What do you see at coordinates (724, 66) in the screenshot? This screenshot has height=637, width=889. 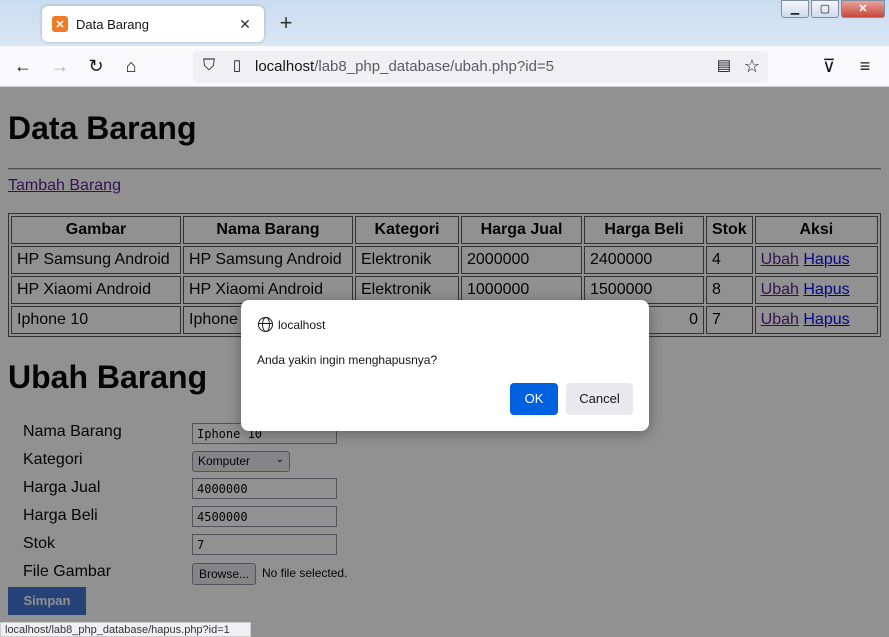 I see `reader-view-icon: ▤` at bounding box center [724, 66].